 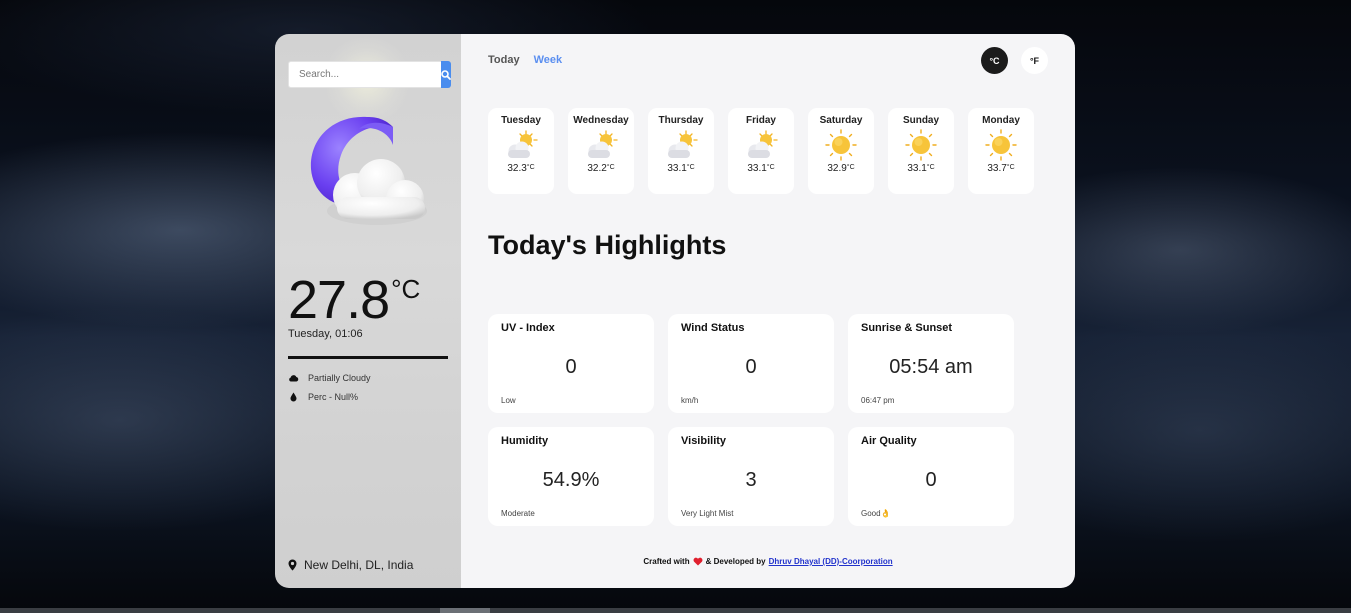 I want to click on card-subtext: Very Light Mist, so click(x=707, y=513).